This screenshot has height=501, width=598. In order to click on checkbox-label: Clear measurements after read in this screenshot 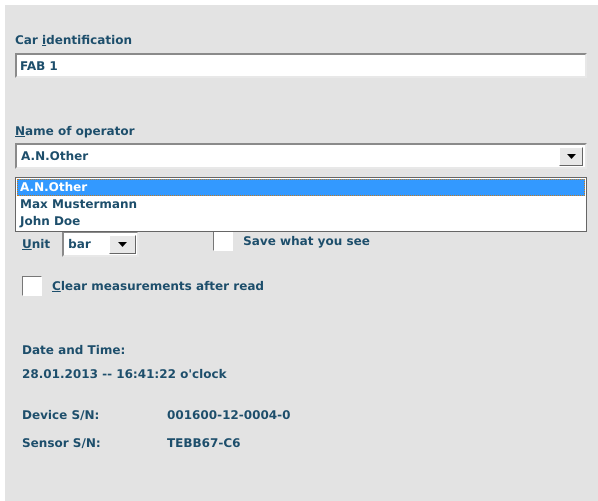, I will do `click(158, 286)`.